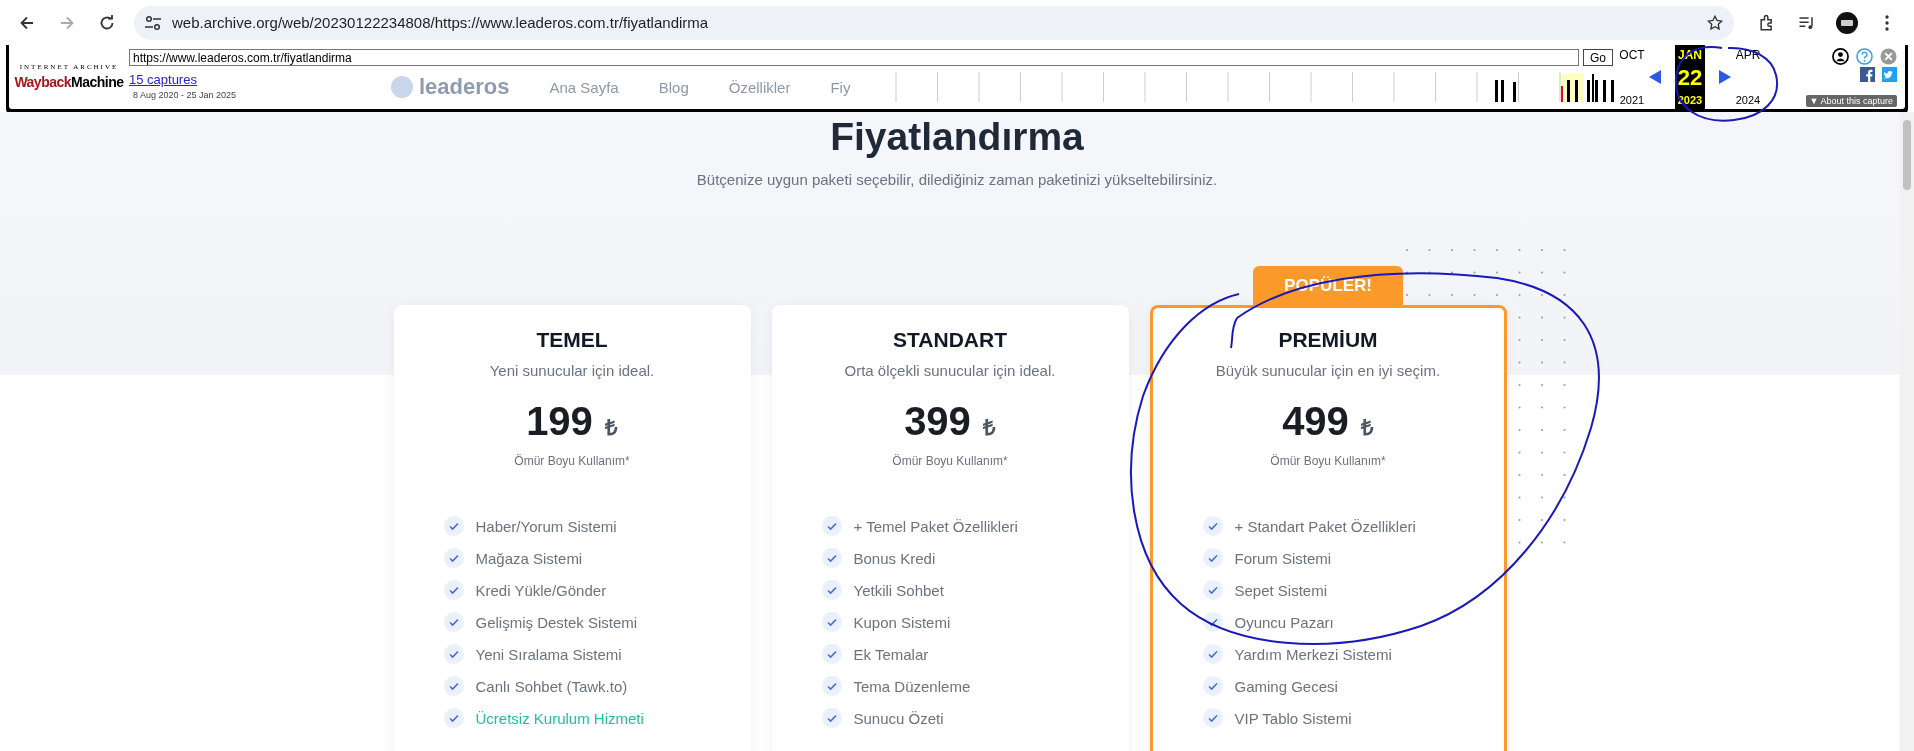 Image resolution: width=1914 pixels, height=751 pixels. What do you see at coordinates (902, 622) in the screenshot?
I see `feature-text: Kupon Sistemi` at bounding box center [902, 622].